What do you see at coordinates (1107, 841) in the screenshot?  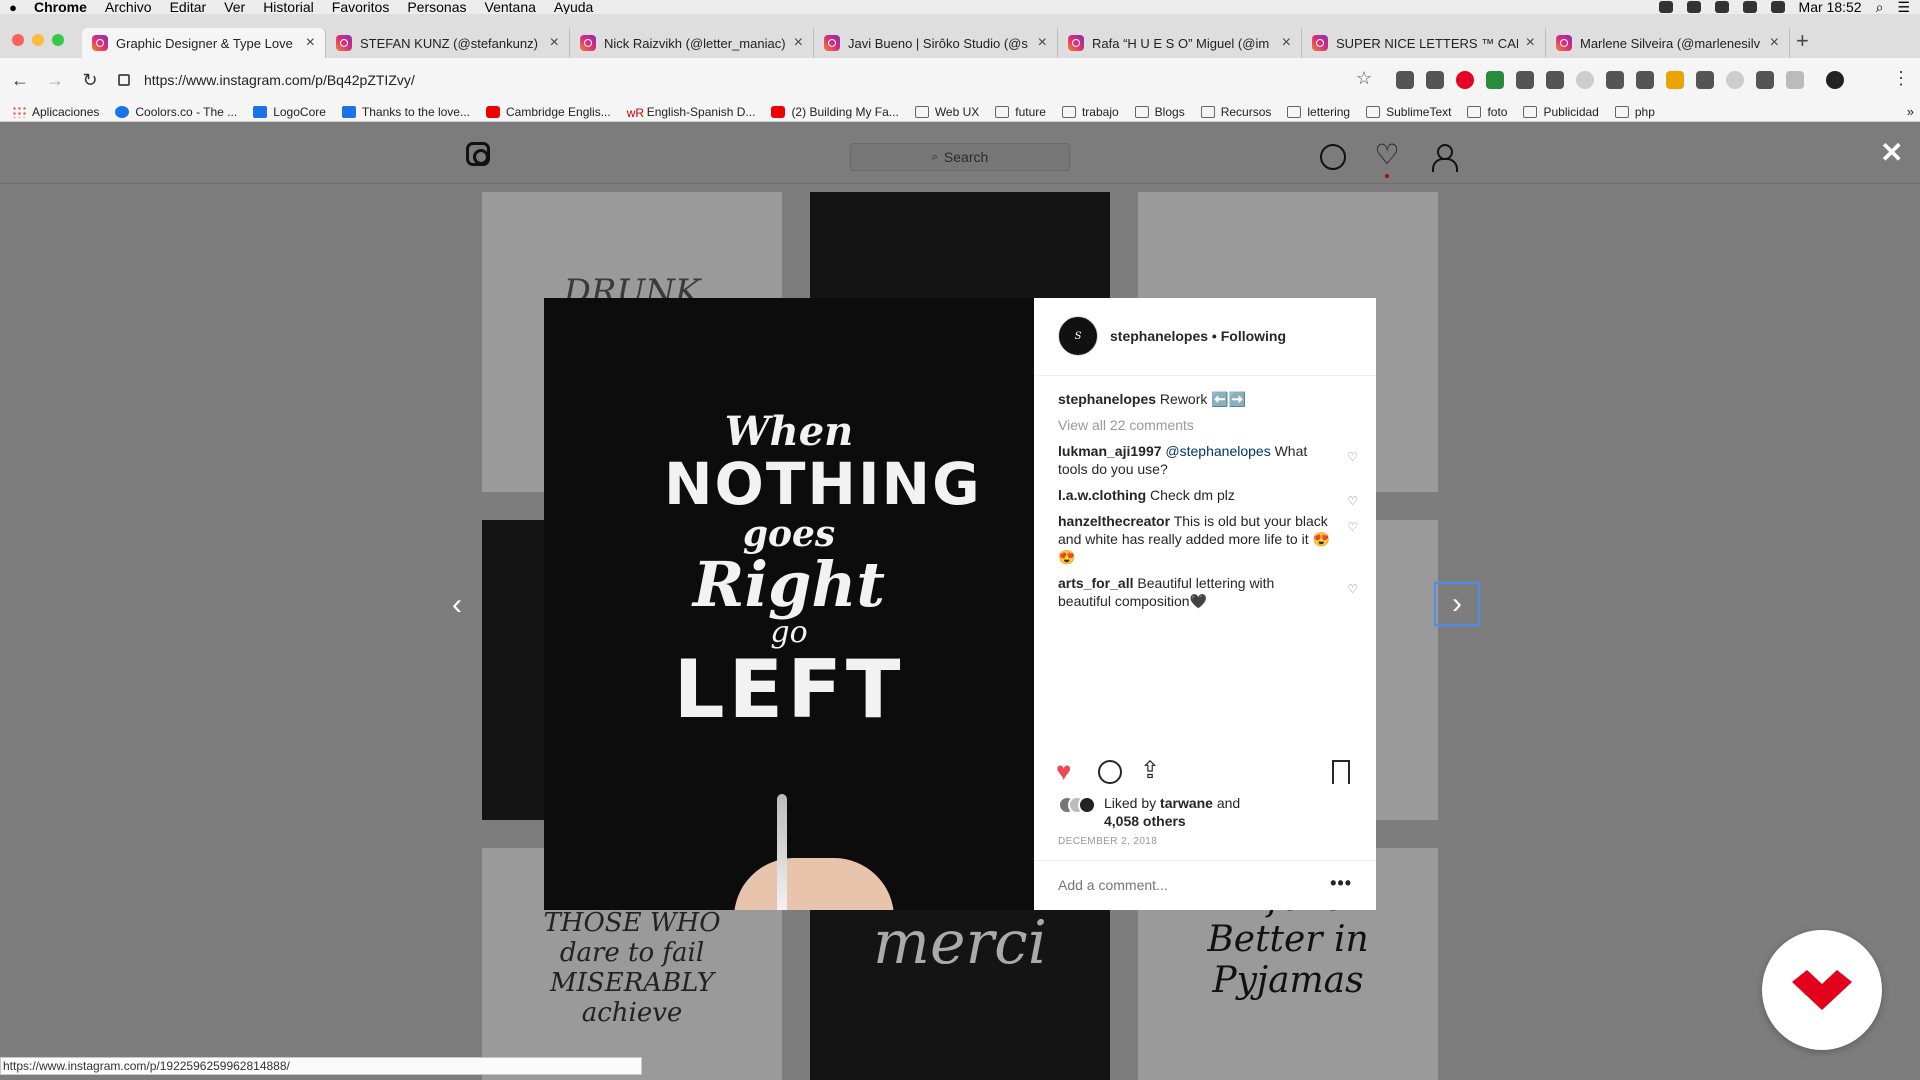 I see `post-date: DECEMBER 2, 2018` at bounding box center [1107, 841].